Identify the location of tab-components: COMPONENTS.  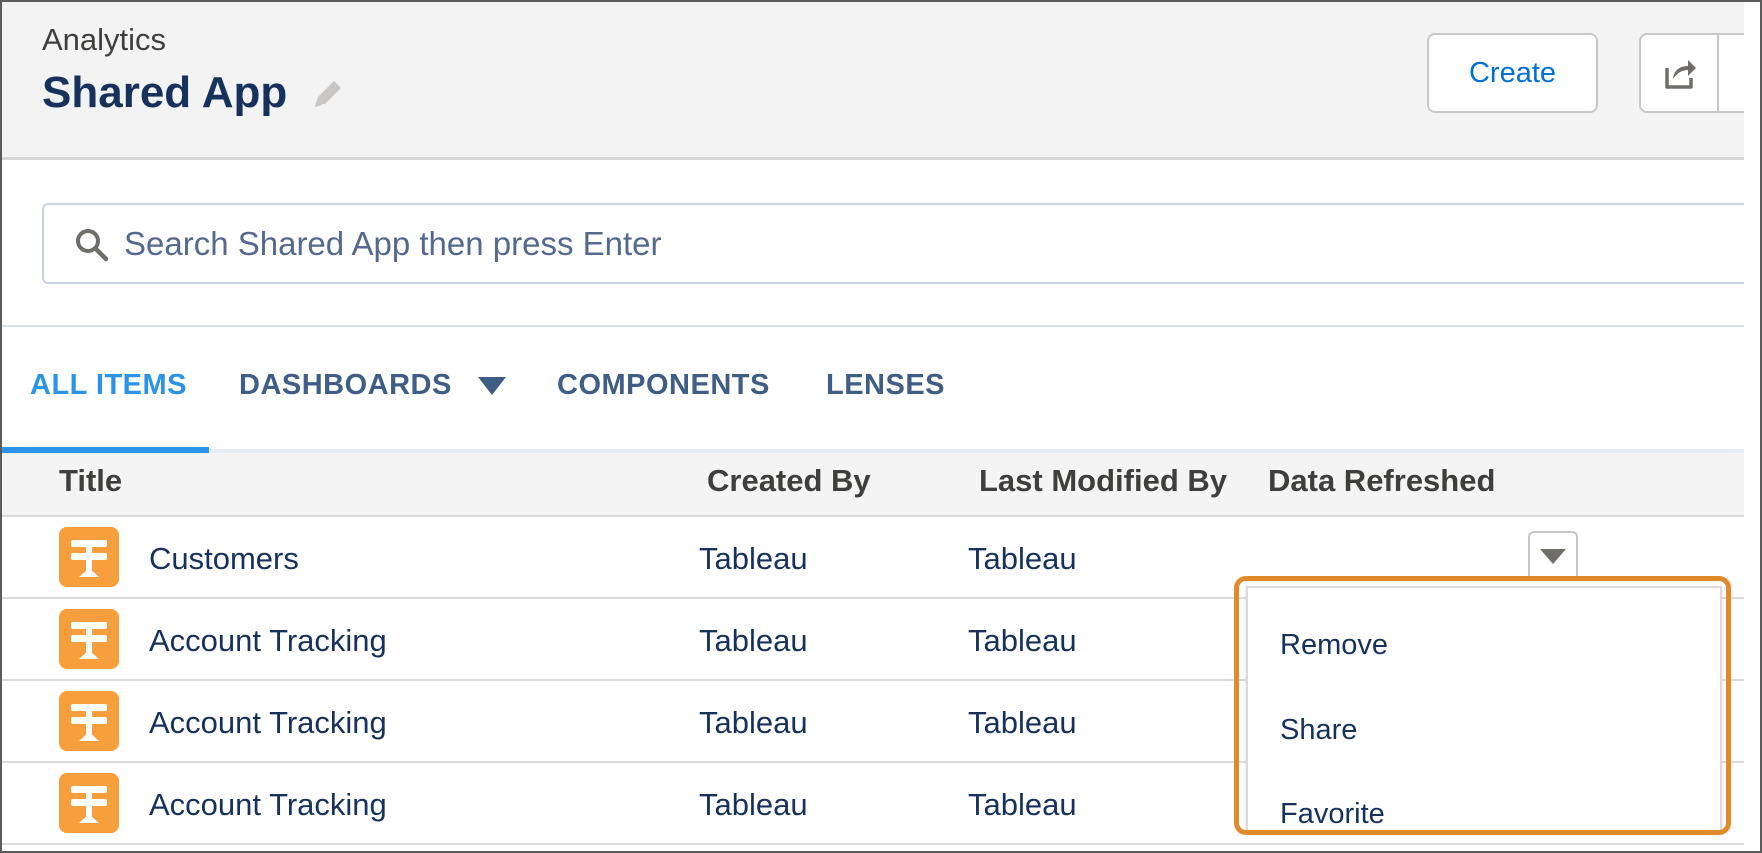
(663, 385).